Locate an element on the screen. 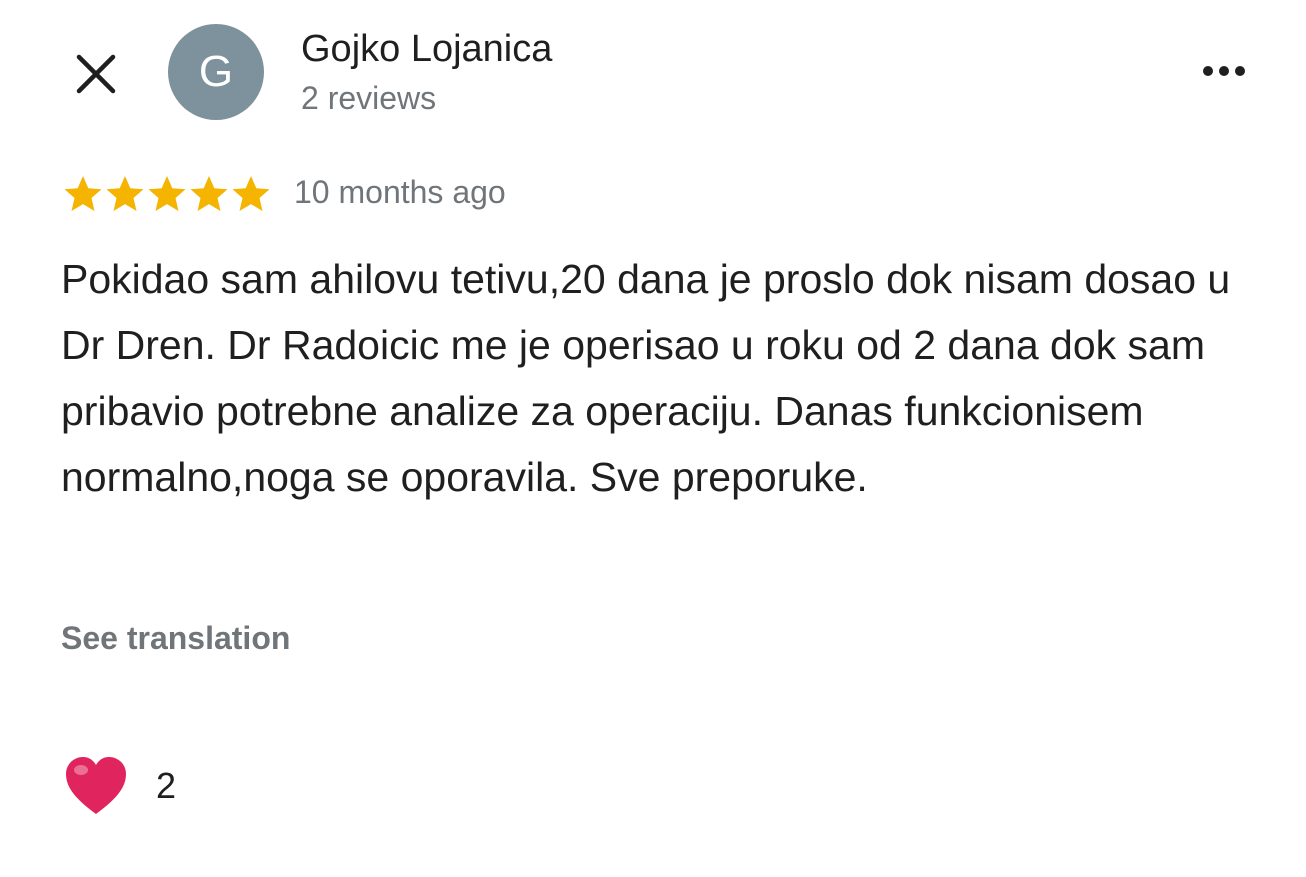 The image size is (1306, 877). like-reaction-button: 2 is located at coordinates (119, 786).